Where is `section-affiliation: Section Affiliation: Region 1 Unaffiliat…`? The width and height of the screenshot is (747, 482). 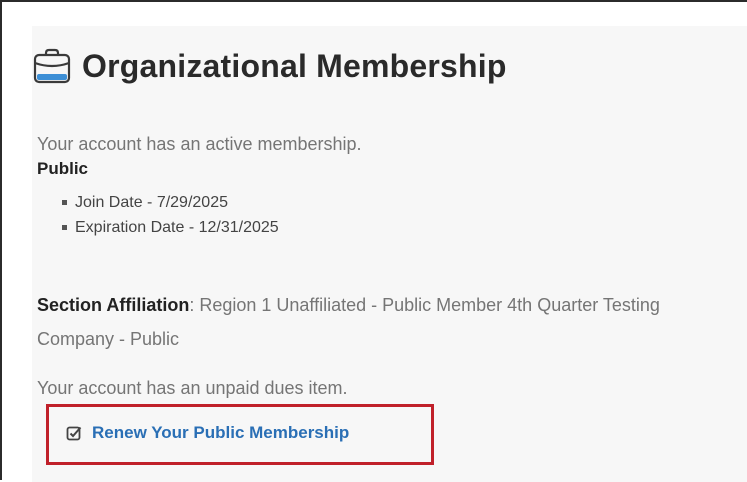 section-affiliation: Section Affiliation: Region 1 Unaffiliat… is located at coordinates (377, 322).